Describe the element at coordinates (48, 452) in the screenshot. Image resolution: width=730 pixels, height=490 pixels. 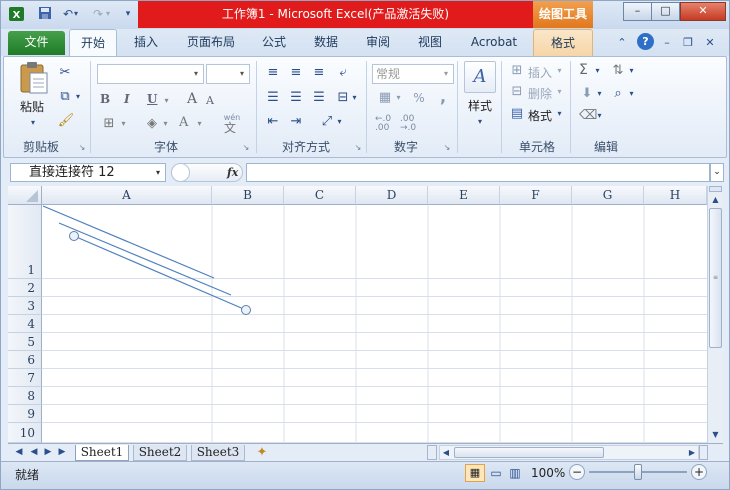
I see `next-sheet-icon: ▶` at that location.